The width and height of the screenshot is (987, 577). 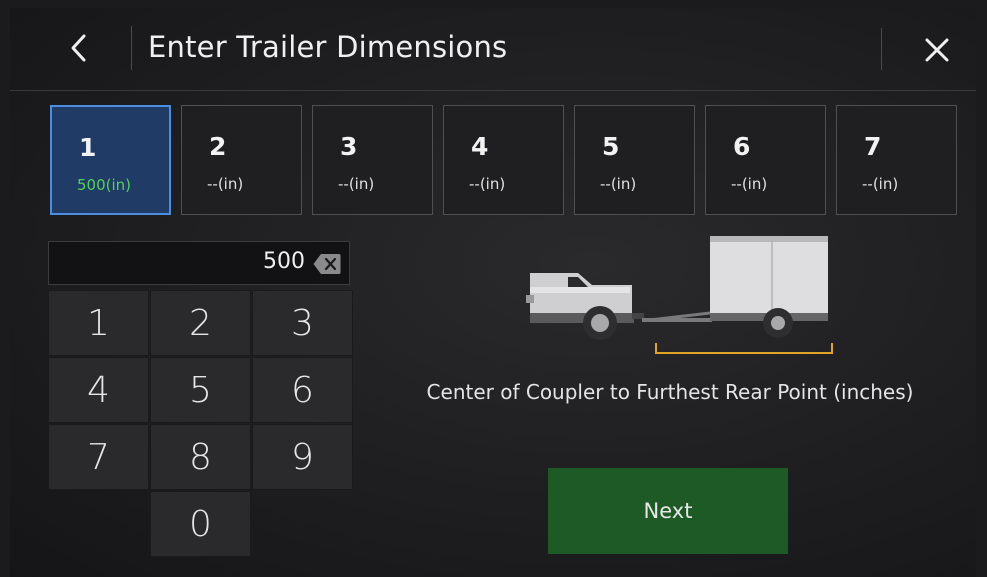 What do you see at coordinates (742, 146) in the screenshot?
I see `tab-number: 6` at bounding box center [742, 146].